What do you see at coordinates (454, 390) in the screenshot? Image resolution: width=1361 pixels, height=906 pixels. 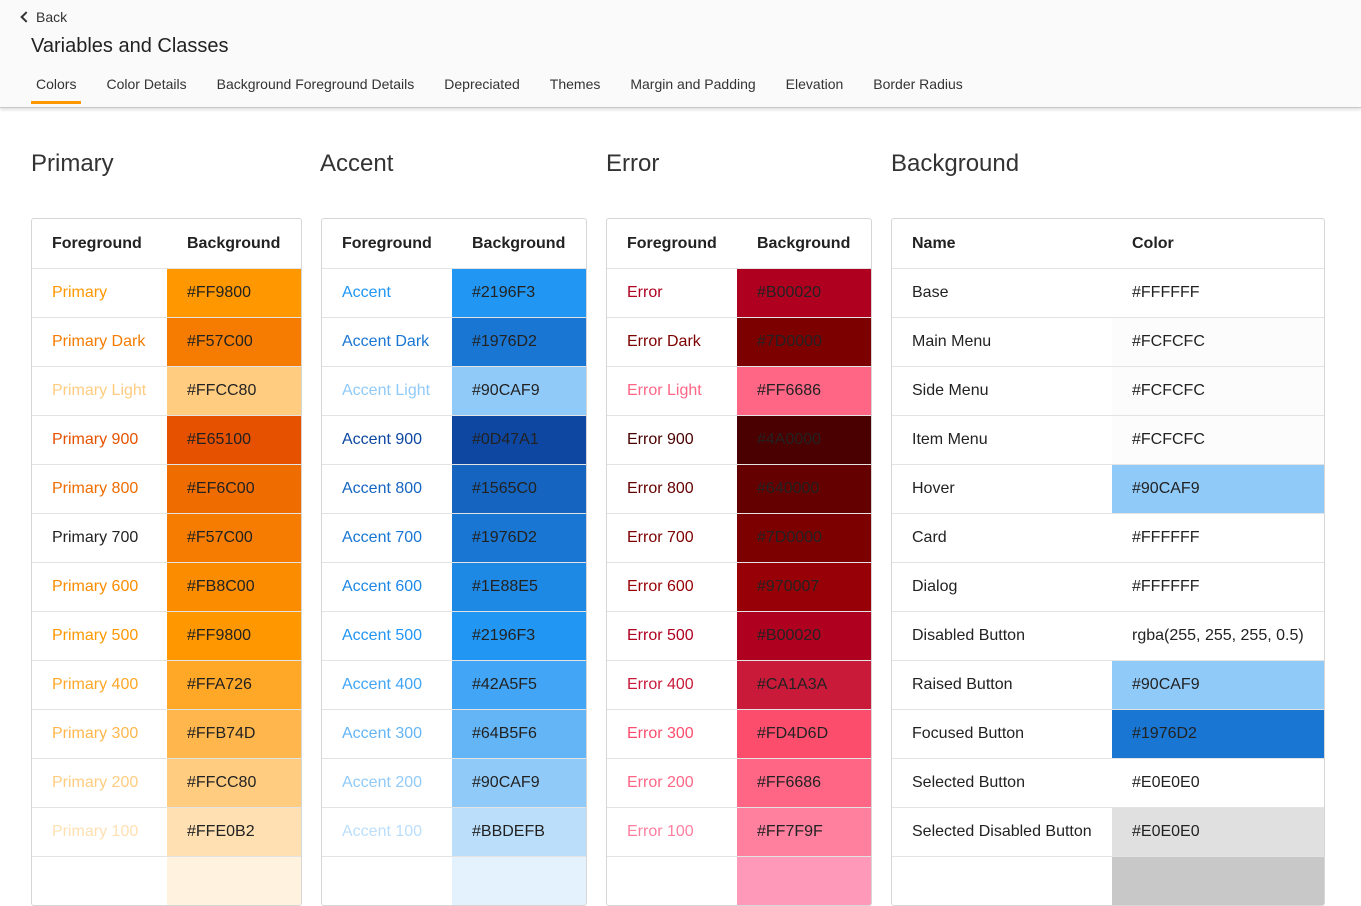 I see `table-row: Accent Light #90CAF9` at bounding box center [454, 390].